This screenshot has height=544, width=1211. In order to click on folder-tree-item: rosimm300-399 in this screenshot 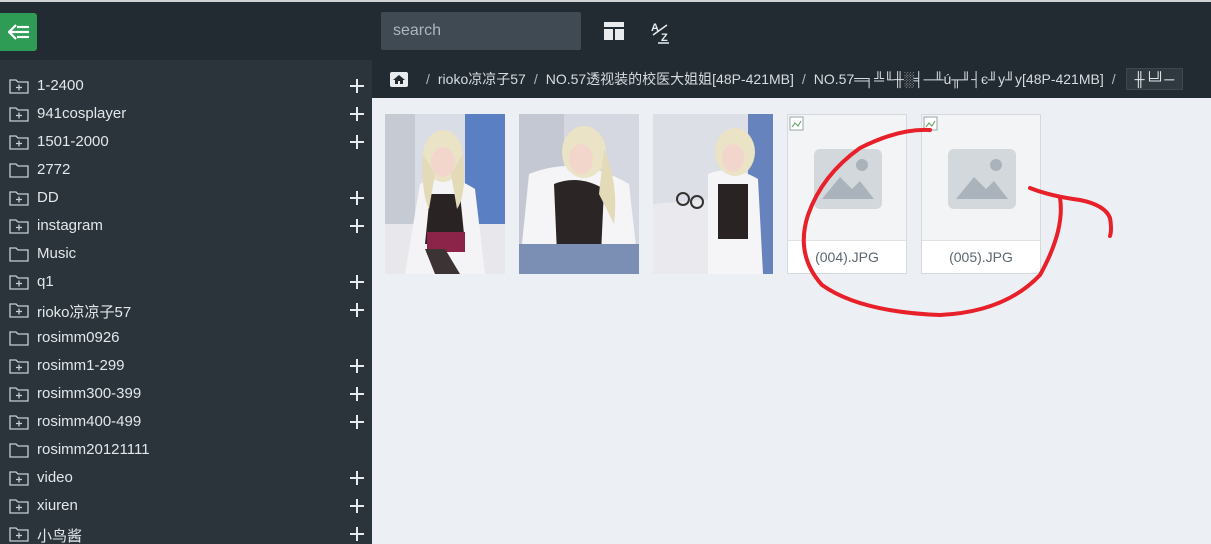, I will do `click(186, 394)`.